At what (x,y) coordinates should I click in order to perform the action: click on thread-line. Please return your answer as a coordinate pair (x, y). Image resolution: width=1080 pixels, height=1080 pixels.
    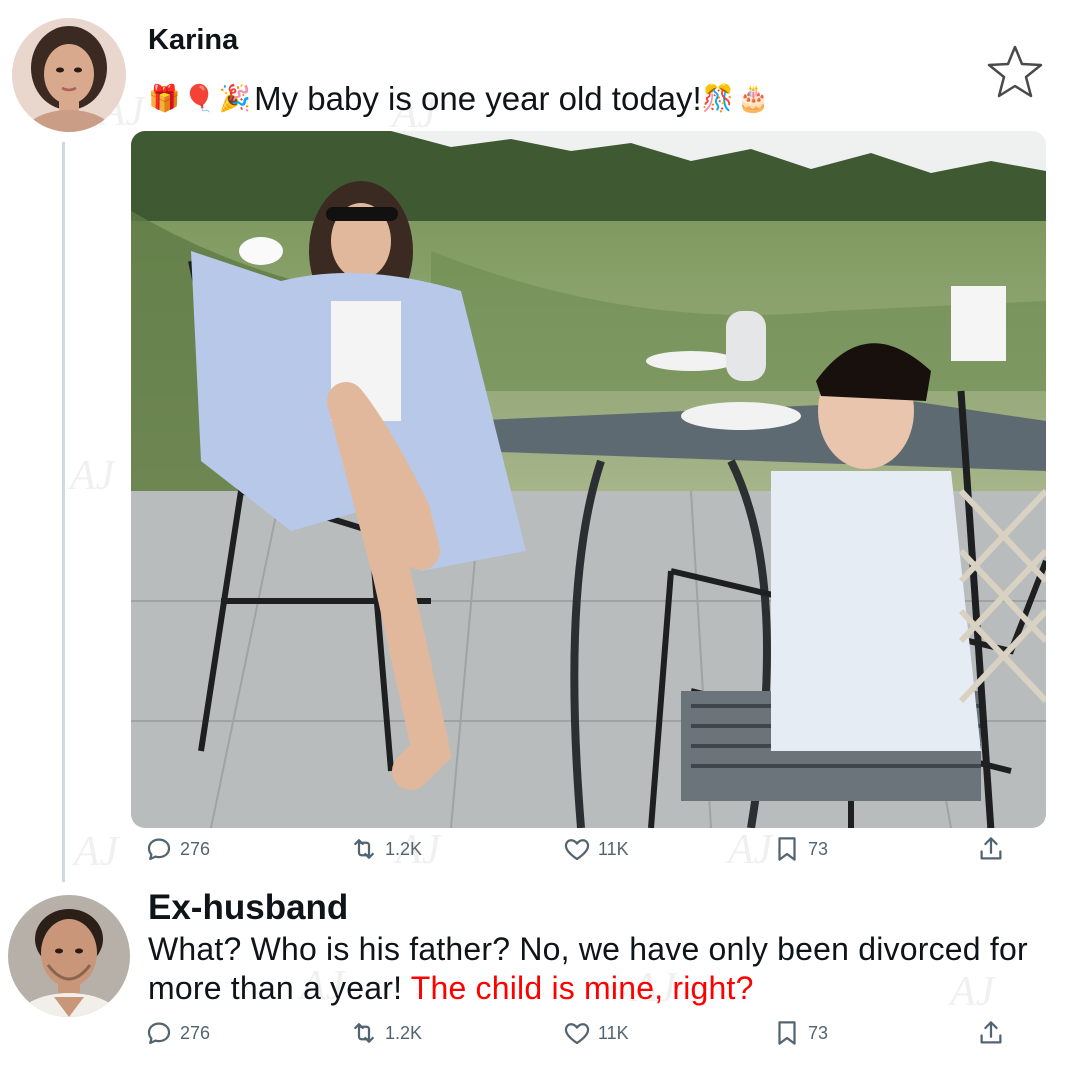
    Looking at the image, I should click on (63, 512).